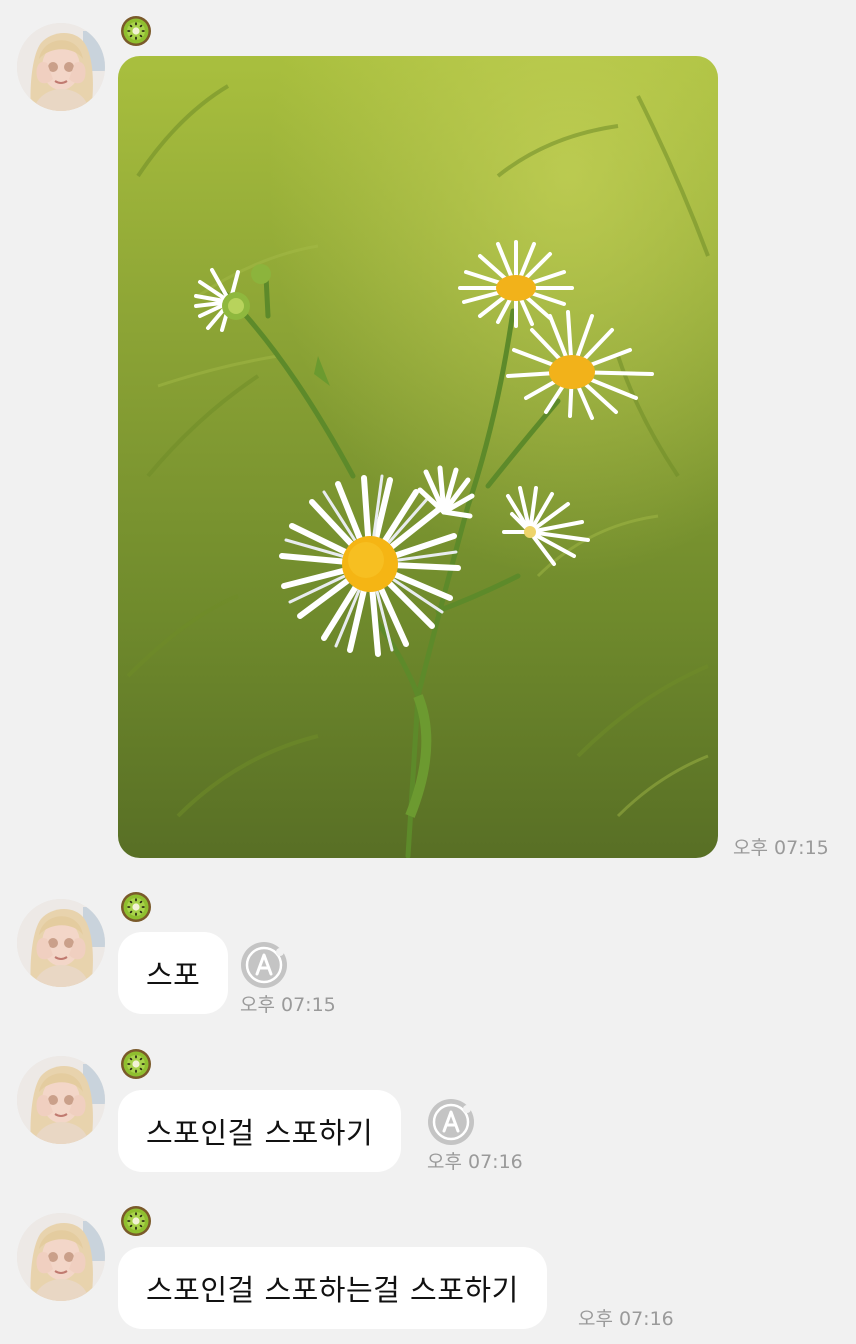  I want to click on message-text: 스포인걸 스포하는걸 스포하기, so click(332, 1290).